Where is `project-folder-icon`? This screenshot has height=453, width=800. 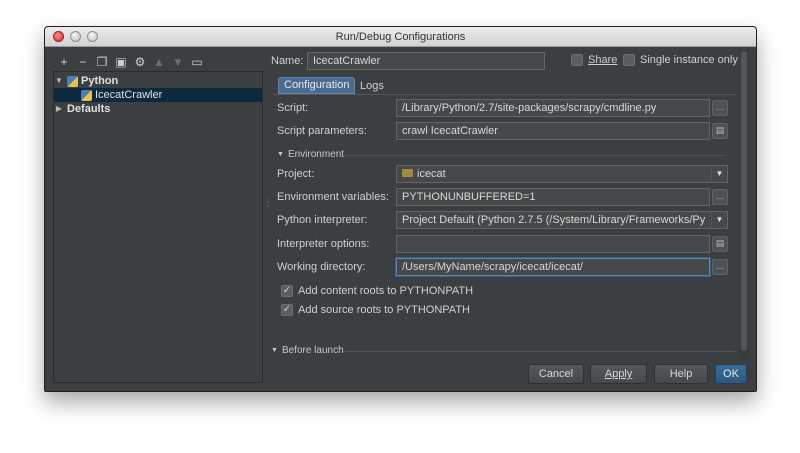 project-folder-icon is located at coordinates (407, 173).